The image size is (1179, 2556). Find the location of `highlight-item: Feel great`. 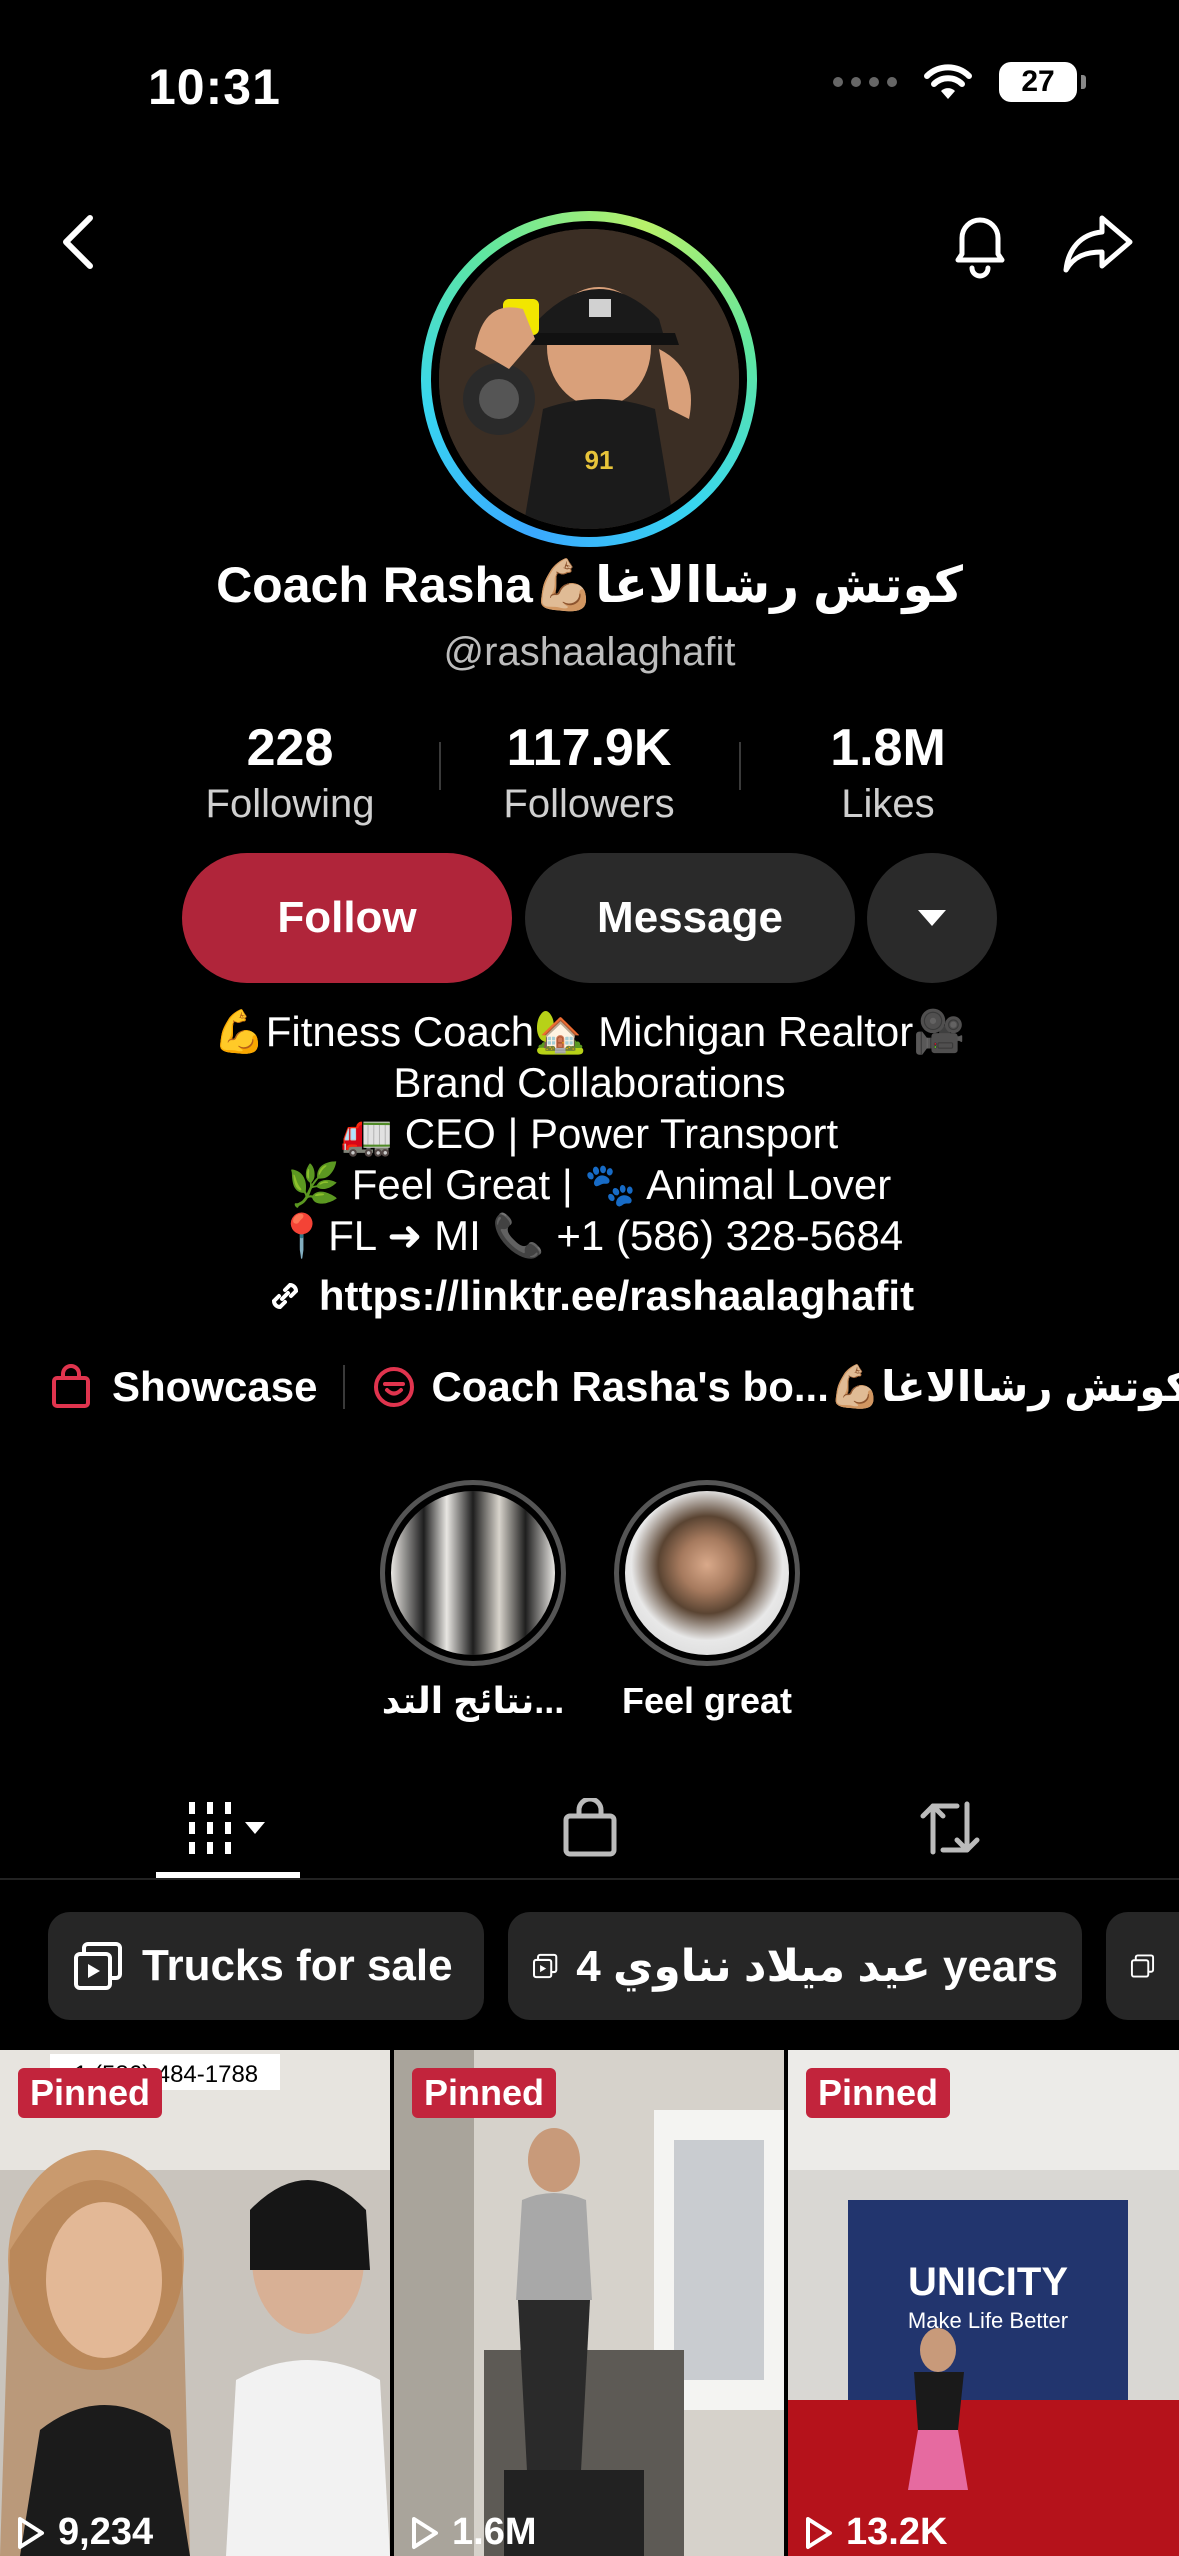

highlight-item: Feel great is located at coordinates (707, 1601).